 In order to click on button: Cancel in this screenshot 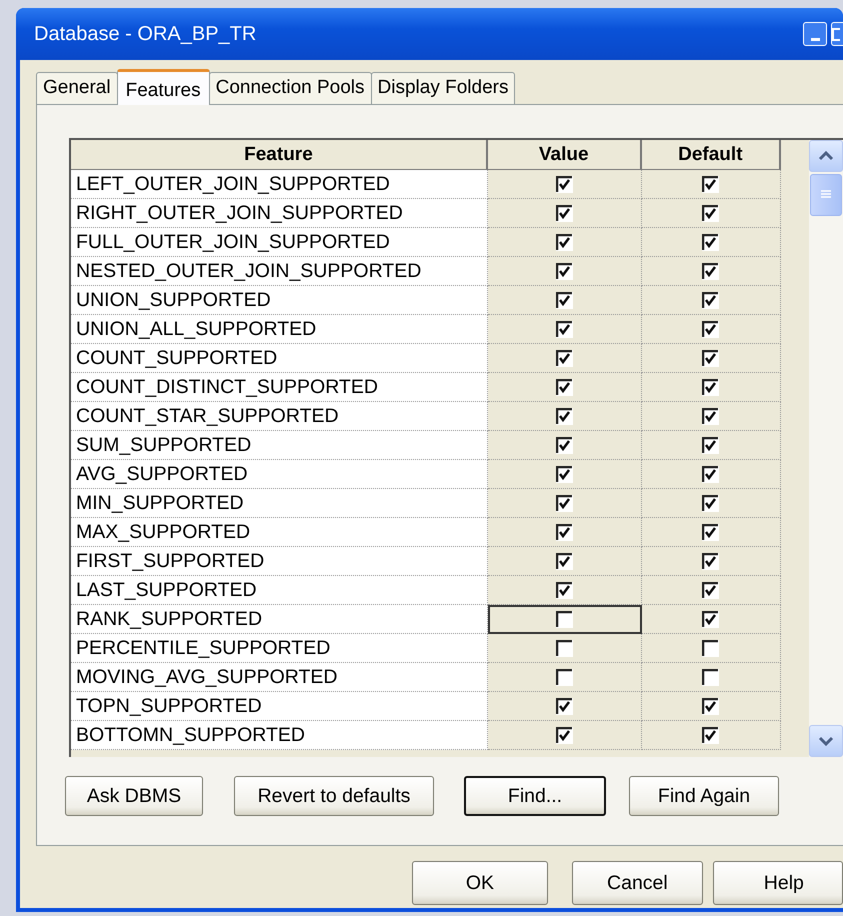, I will do `click(637, 883)`.